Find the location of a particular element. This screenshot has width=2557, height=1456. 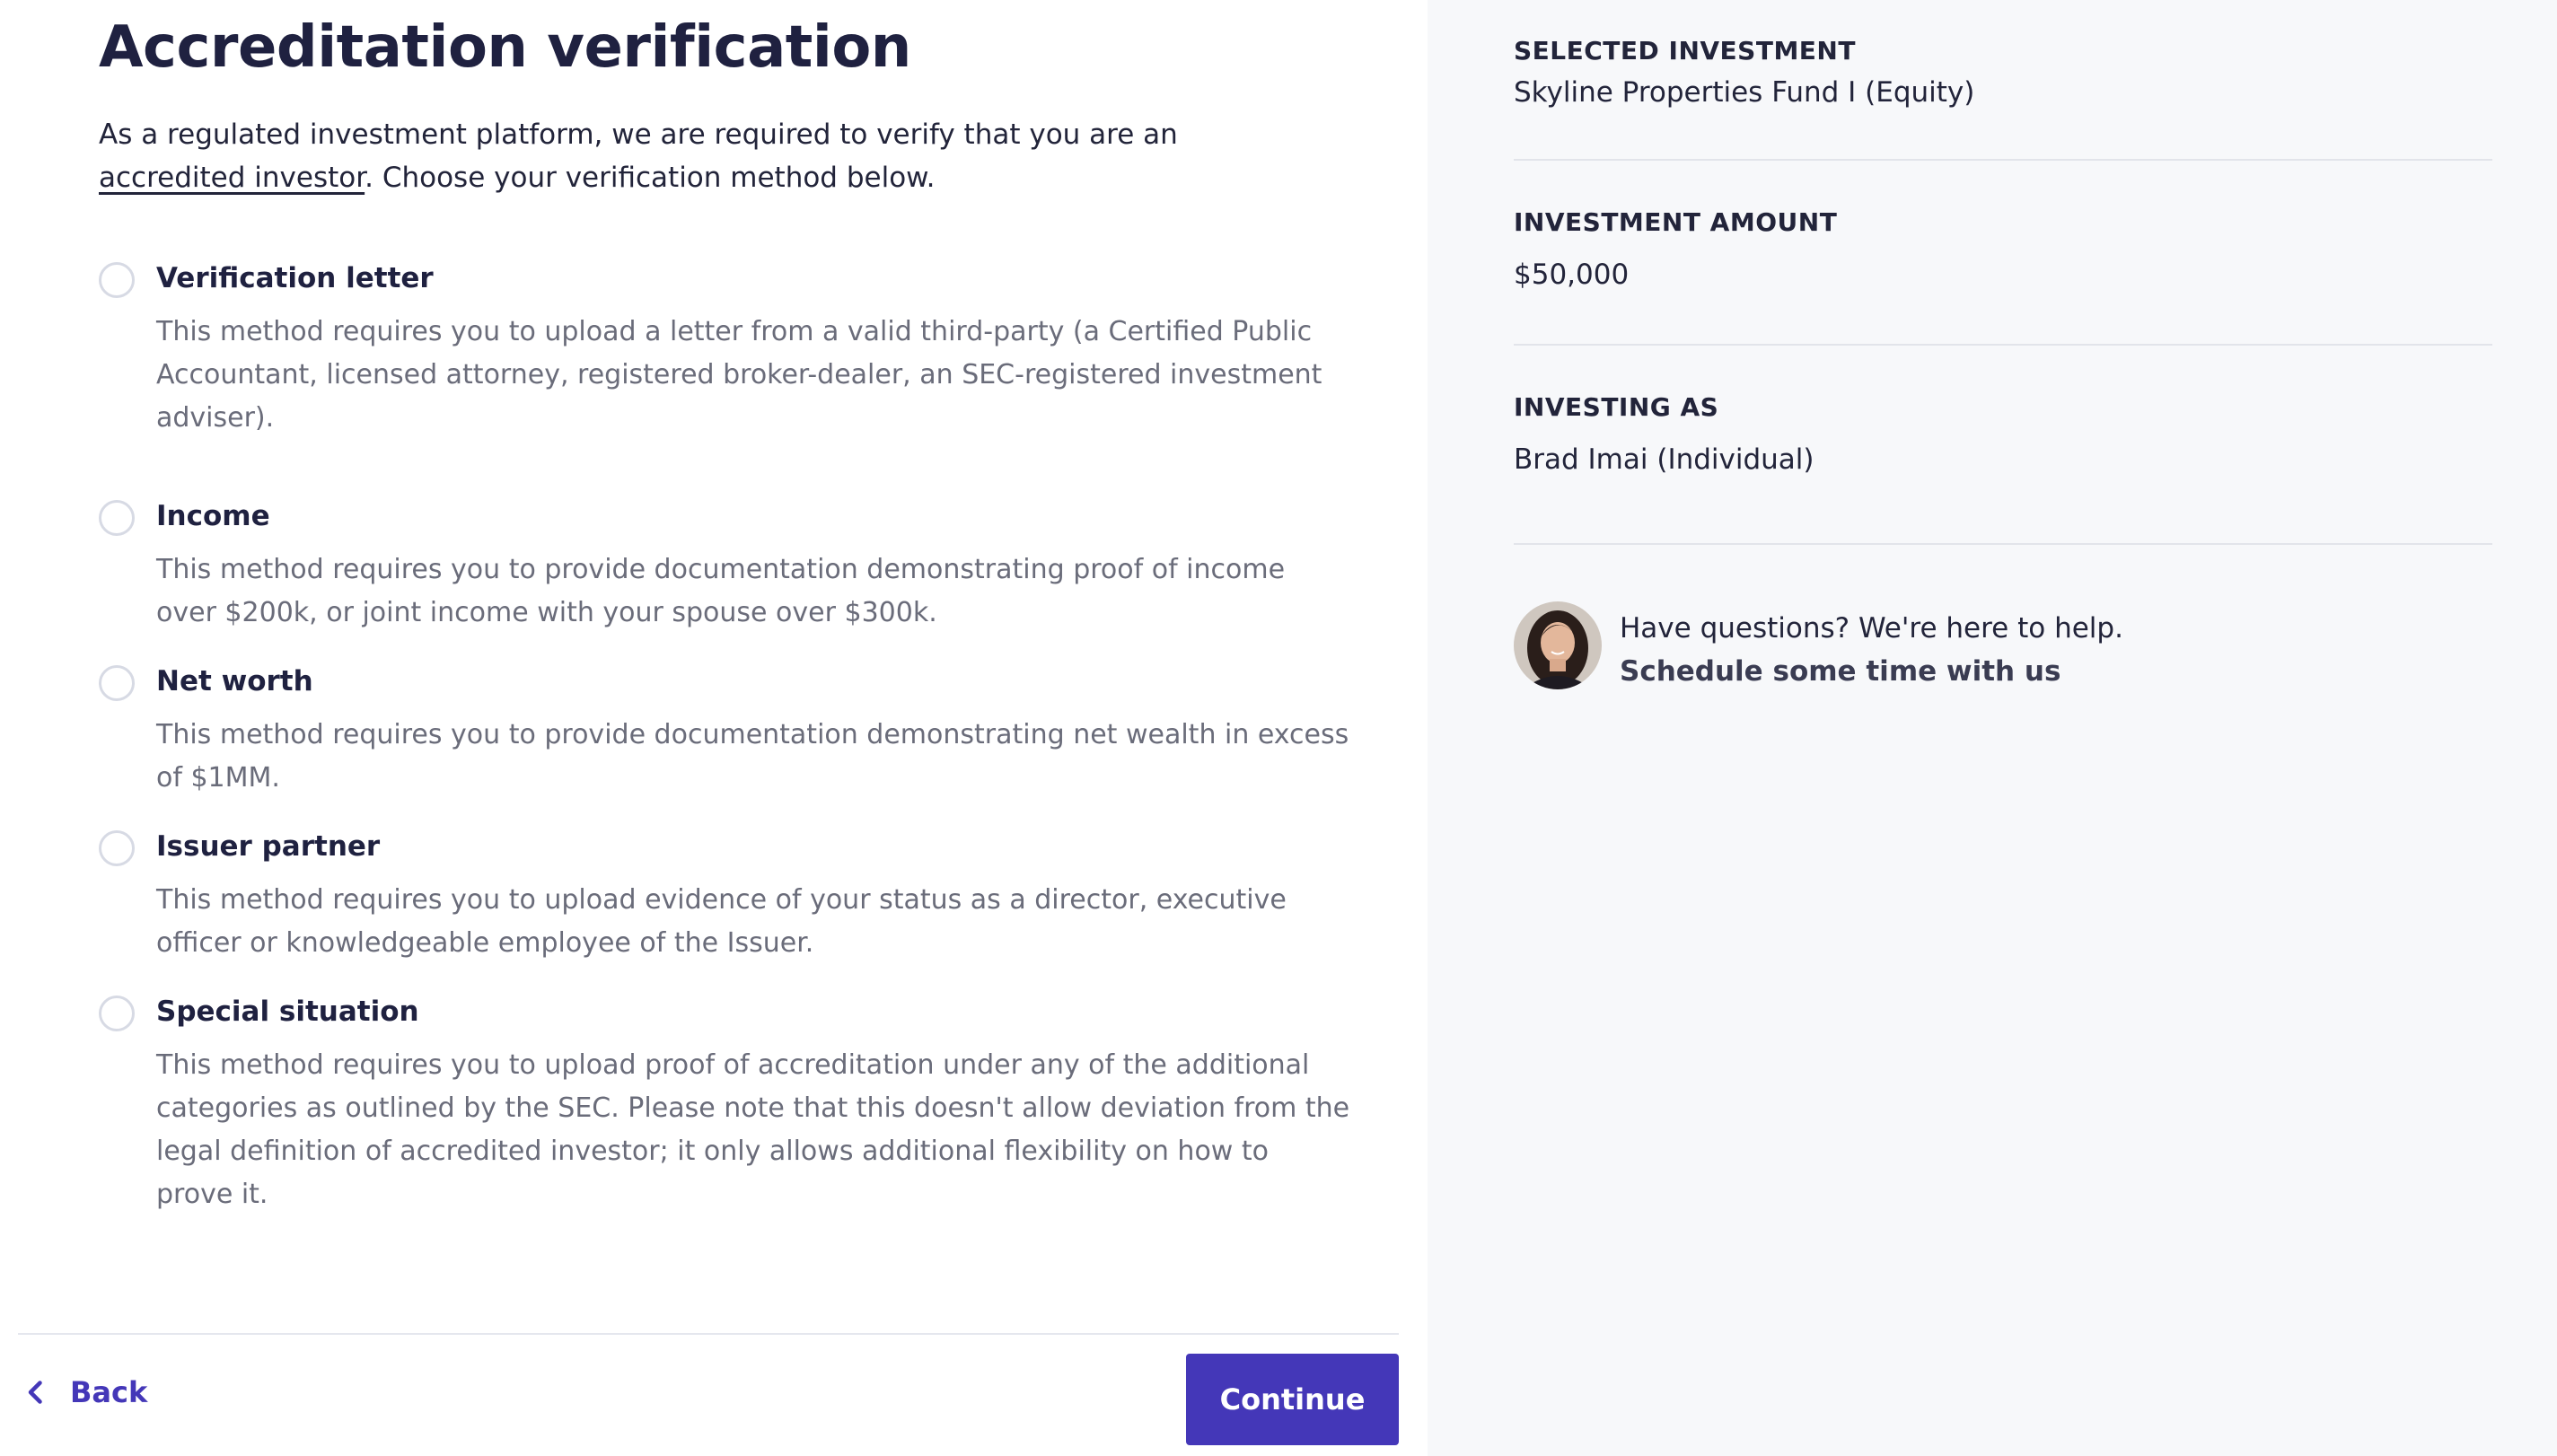

radio-verification-letter is located at coordinates (117, 280).